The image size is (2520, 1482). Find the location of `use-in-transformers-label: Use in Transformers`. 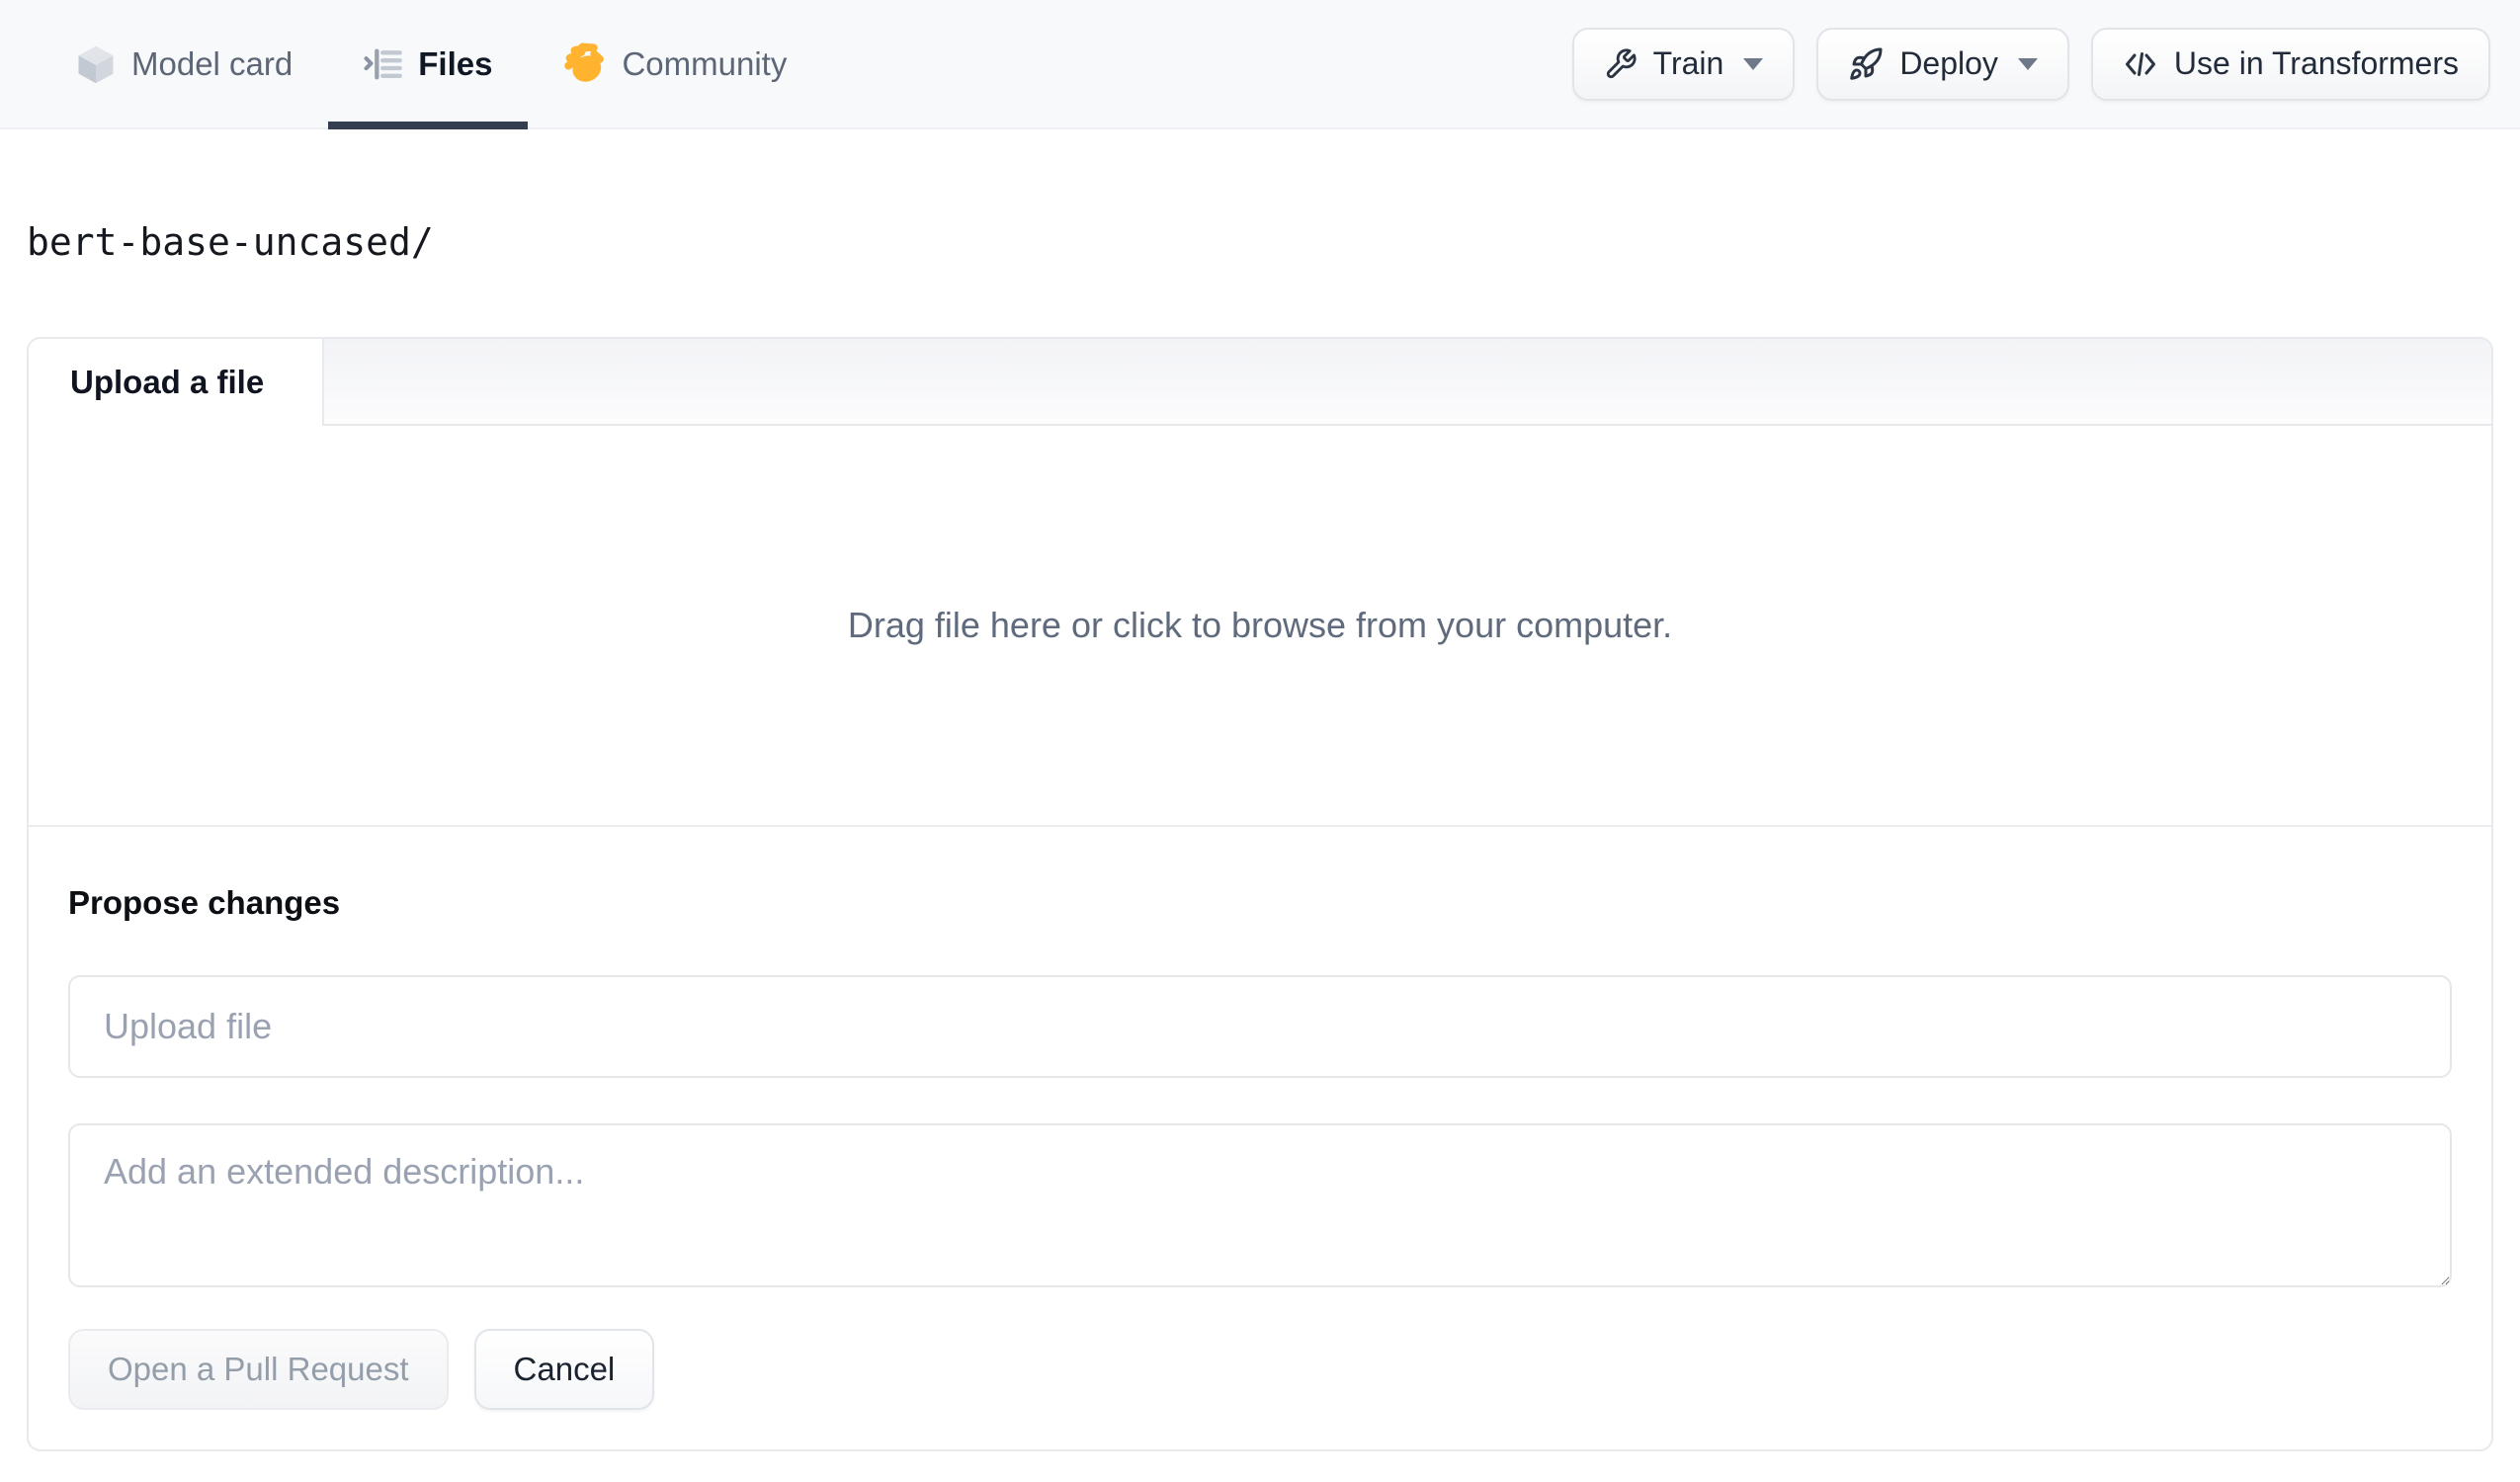

use-in-transformers-label: Use in Transformers is located at coordinates (2316, 63).